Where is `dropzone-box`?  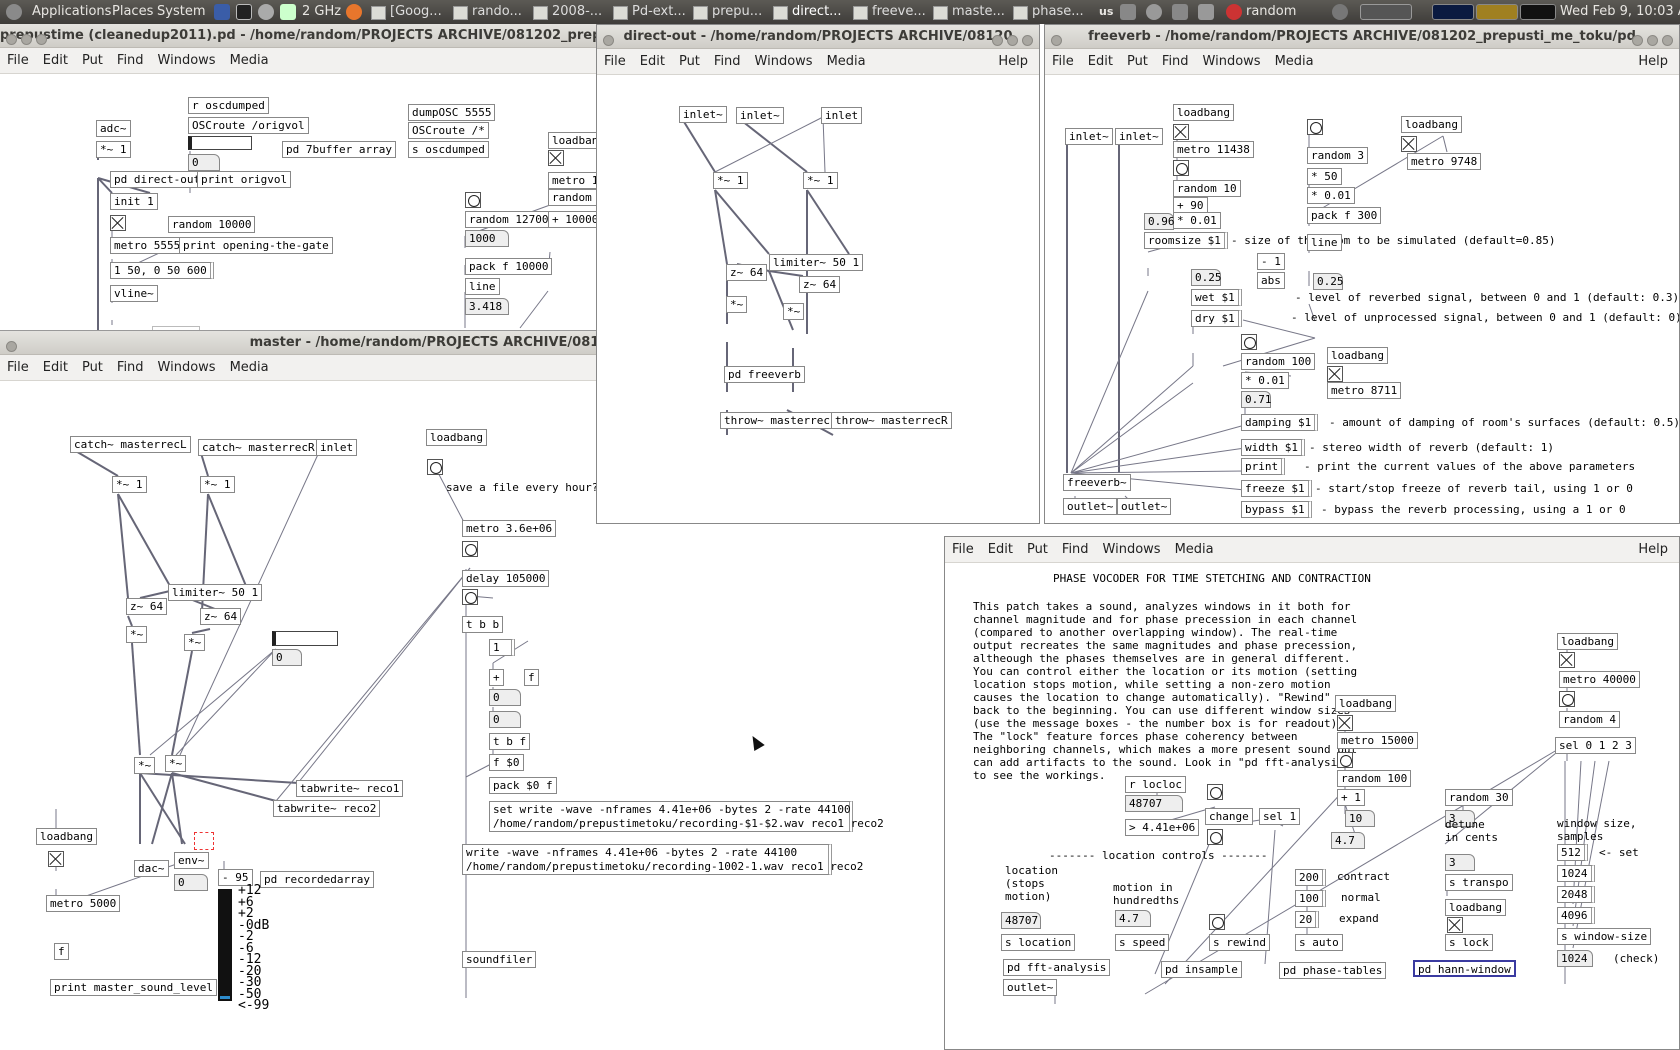 dropzone-box is located at coordinates (204, 841).